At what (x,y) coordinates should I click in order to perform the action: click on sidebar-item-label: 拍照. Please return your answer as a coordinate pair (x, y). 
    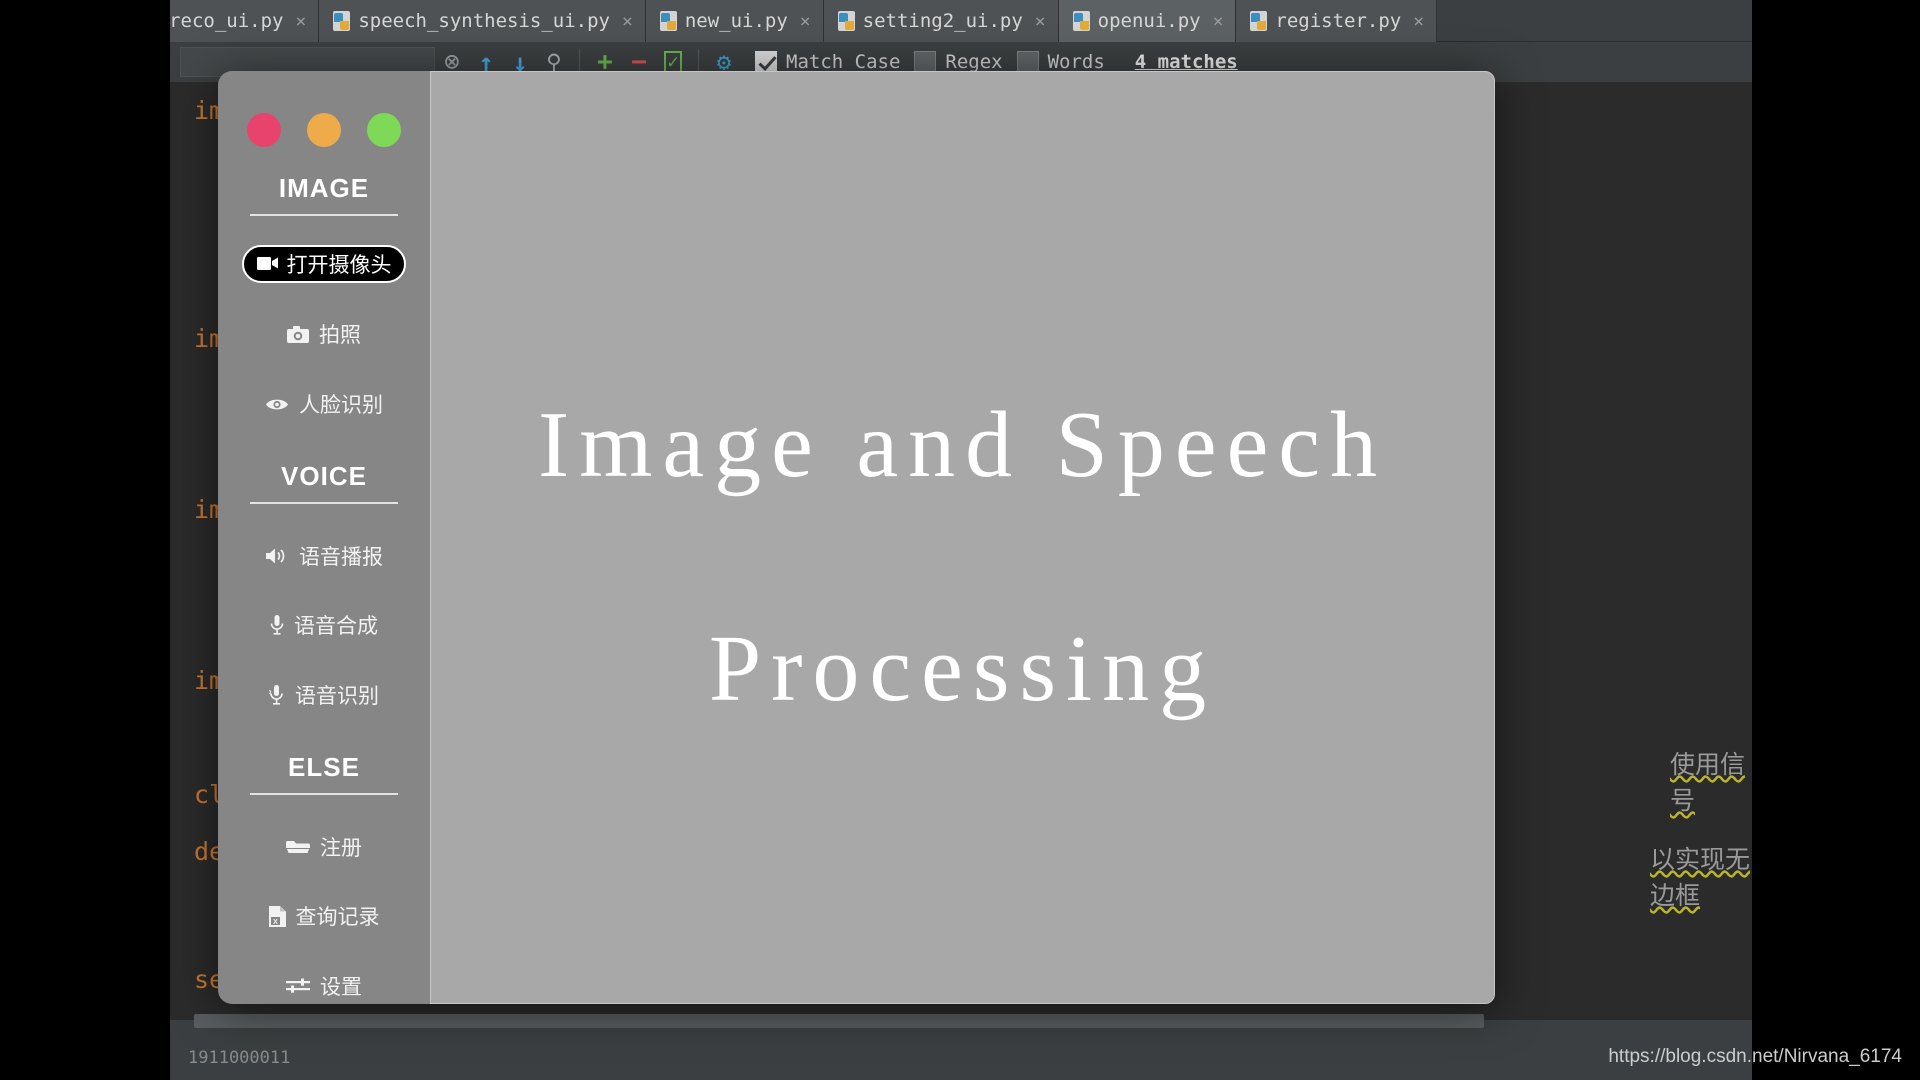
    Looking at the image, I should click on (340, 336).